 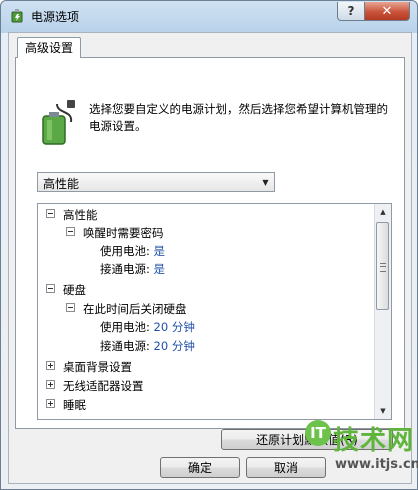 I want to click on tree-item-wake-password-plugged-in: 接通电源: 是, so click(x=132, y=269).